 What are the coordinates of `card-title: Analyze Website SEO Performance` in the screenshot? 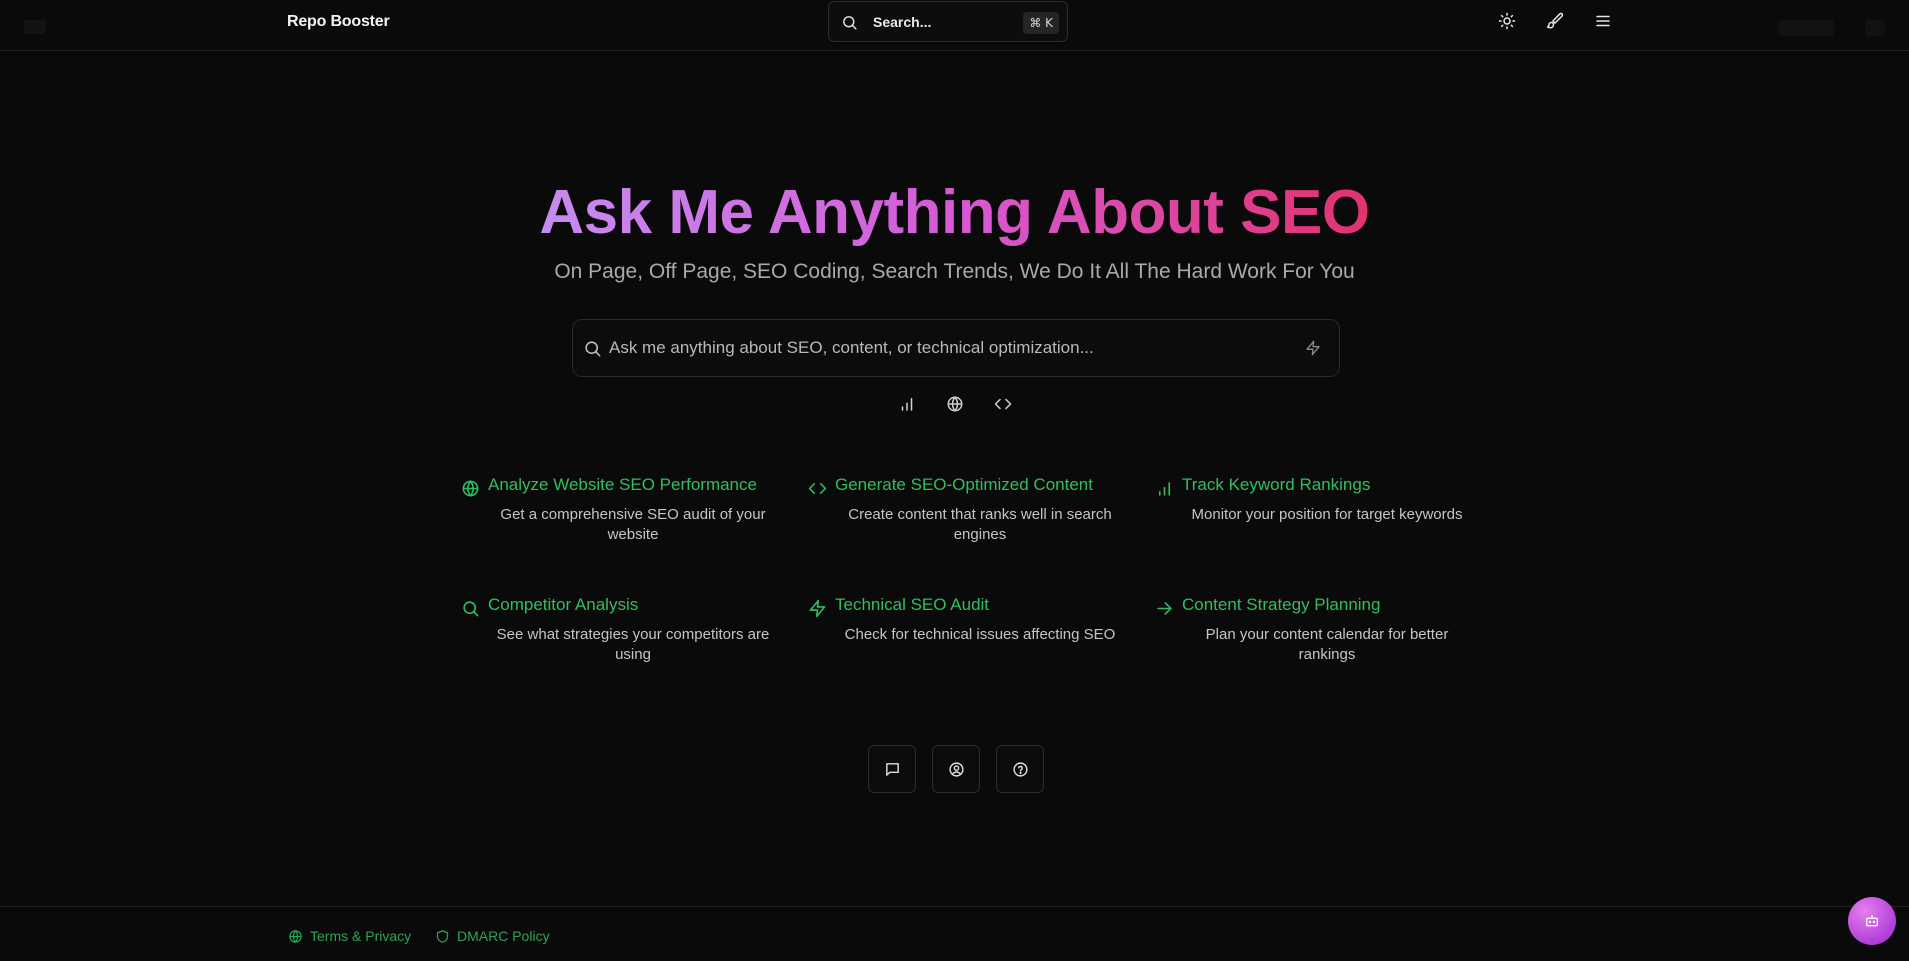 It's located at (622, 484).